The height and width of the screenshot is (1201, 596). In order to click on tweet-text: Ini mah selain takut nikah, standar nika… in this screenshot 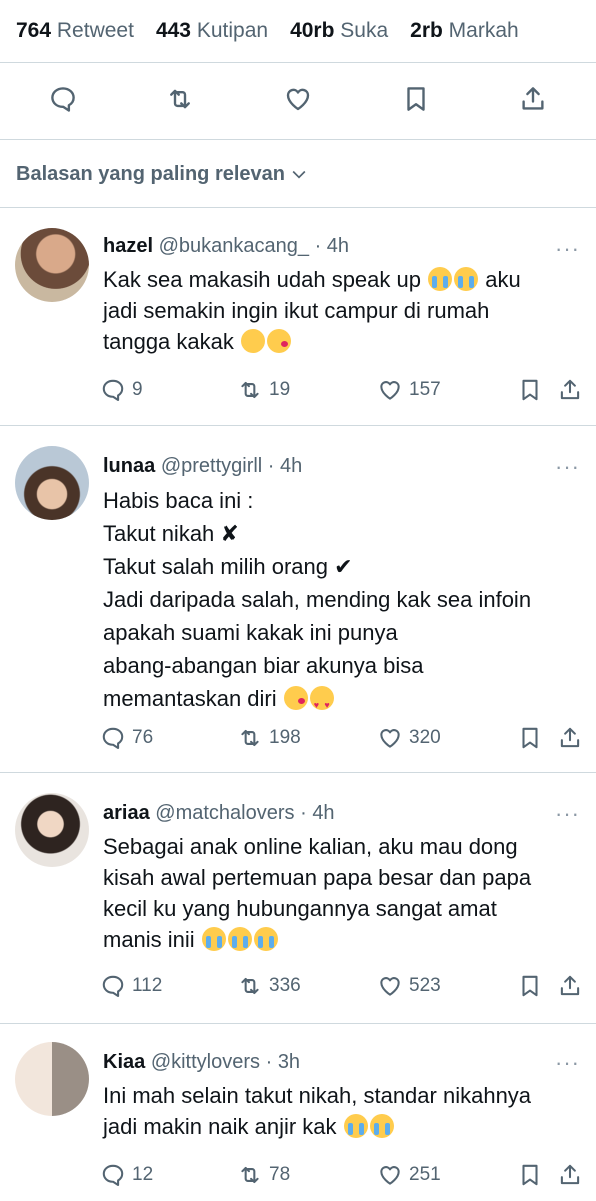, I will do `click(317, 1111)`.